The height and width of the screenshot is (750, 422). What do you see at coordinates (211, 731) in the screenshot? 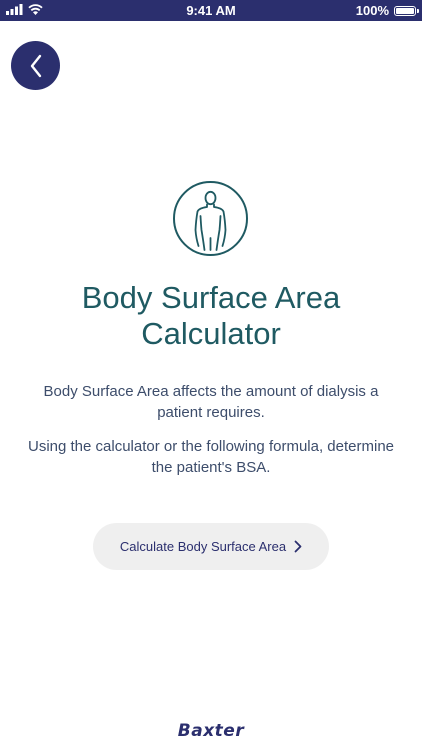
I see `baxter-logo: Baxter` at bounding box center [211, 731].